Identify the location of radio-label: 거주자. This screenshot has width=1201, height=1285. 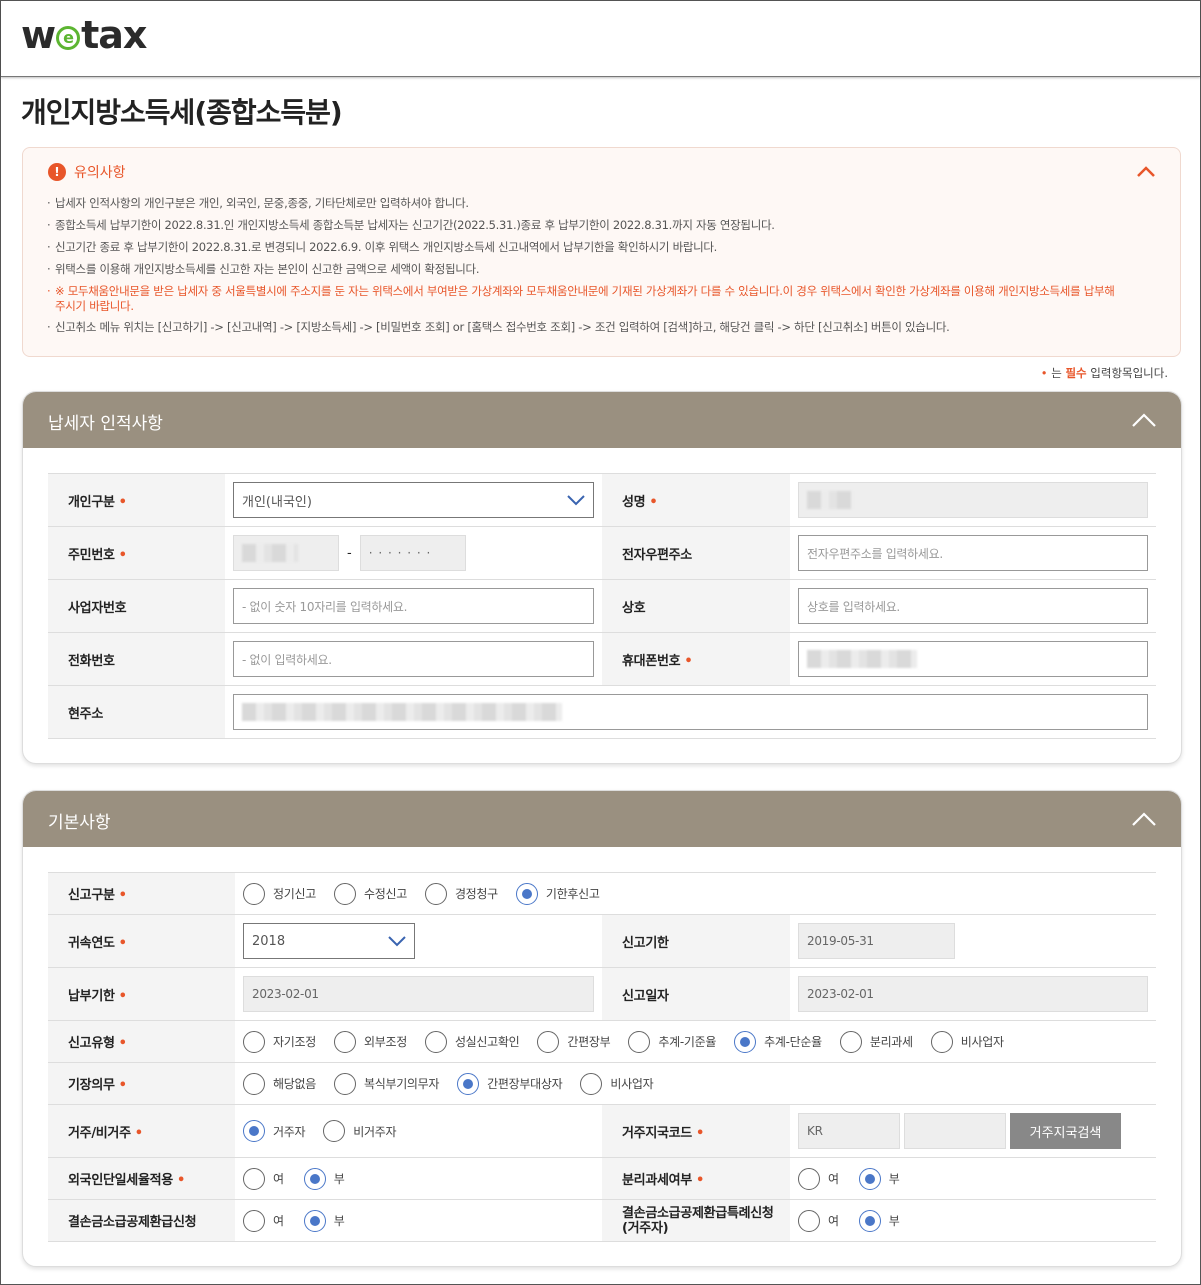
(289, 1131).